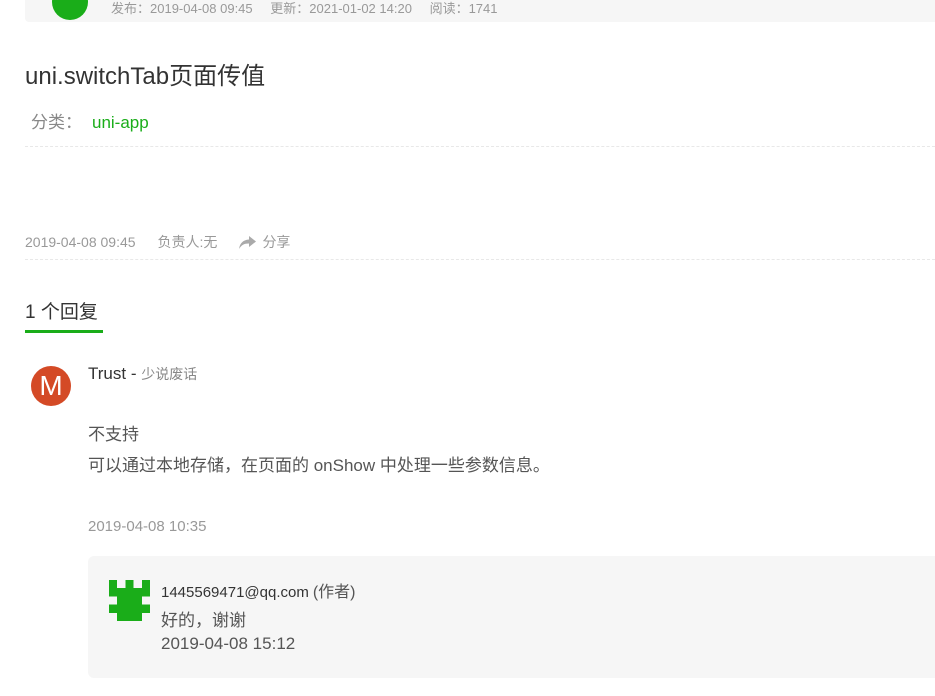  Describe the element at coordinates (120, 122) in the screenshot. I see `category-link: uni-app` at that location.